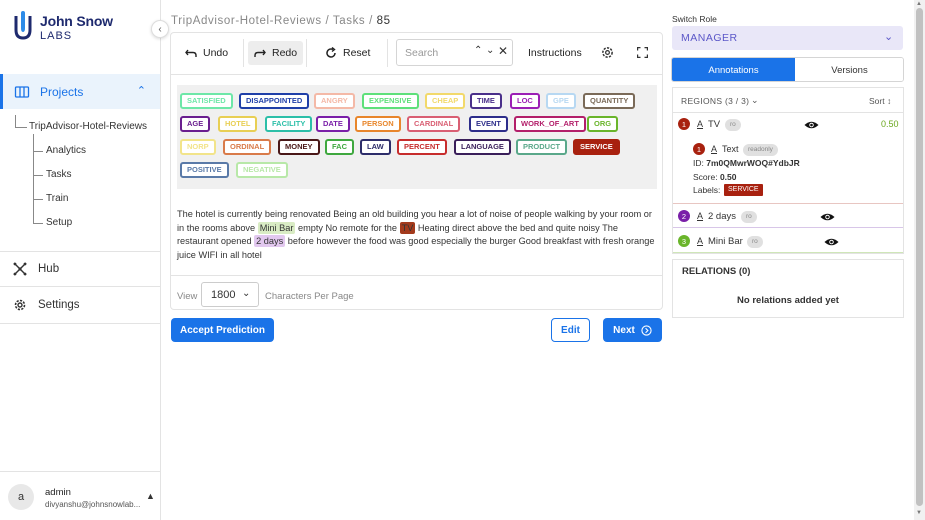 The height and width of the screenshot is (520, 925). I want to click on sort-button: Sort ↕, so click(880, 101).